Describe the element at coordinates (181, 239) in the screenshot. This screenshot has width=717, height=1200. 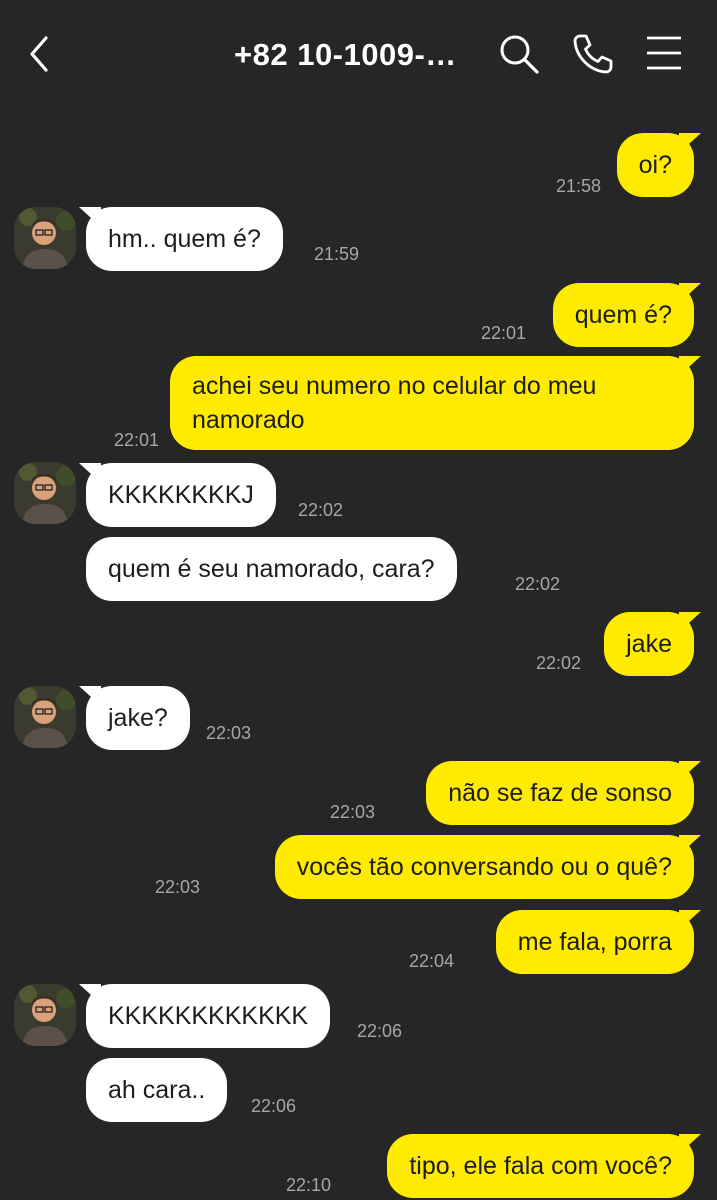
I see `incoming-message: hm.. quem é?` at that location.